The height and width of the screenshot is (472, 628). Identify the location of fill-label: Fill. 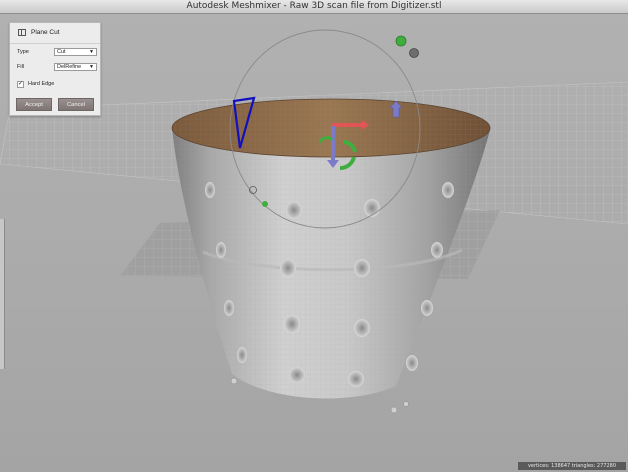
(21, 67).